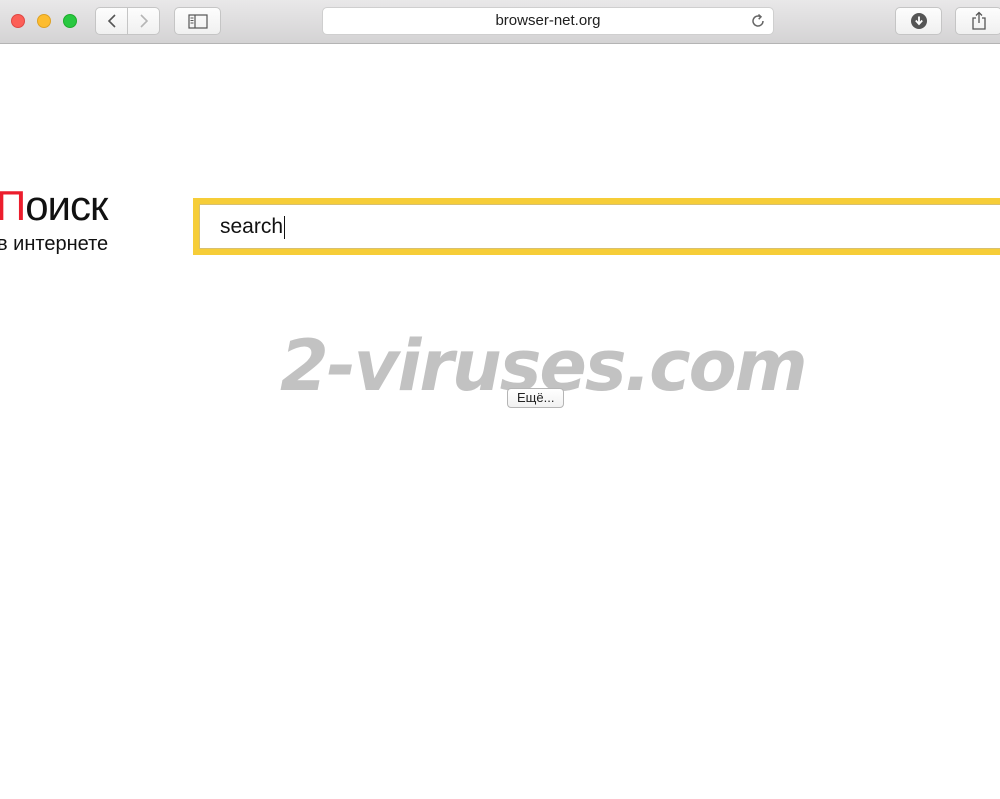  I want to click on back-button, so click(111, 21).